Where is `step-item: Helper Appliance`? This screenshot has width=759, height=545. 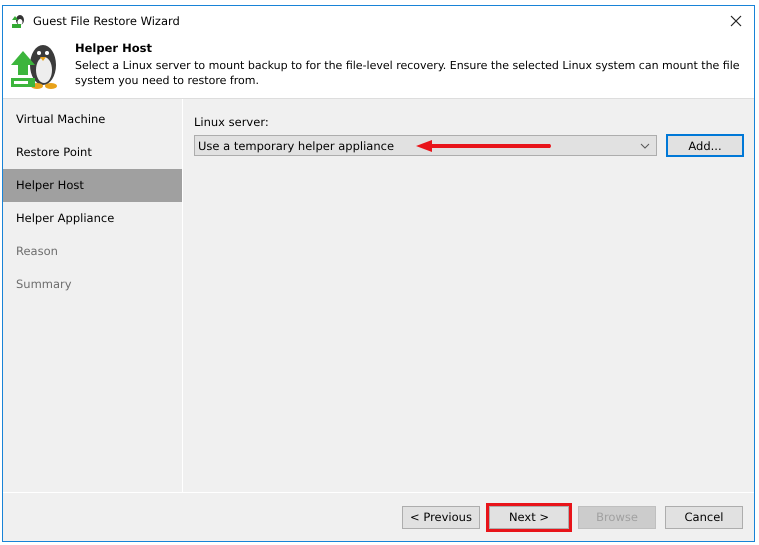
step-item: Helper Appliance is located at coordinates (92, 218).